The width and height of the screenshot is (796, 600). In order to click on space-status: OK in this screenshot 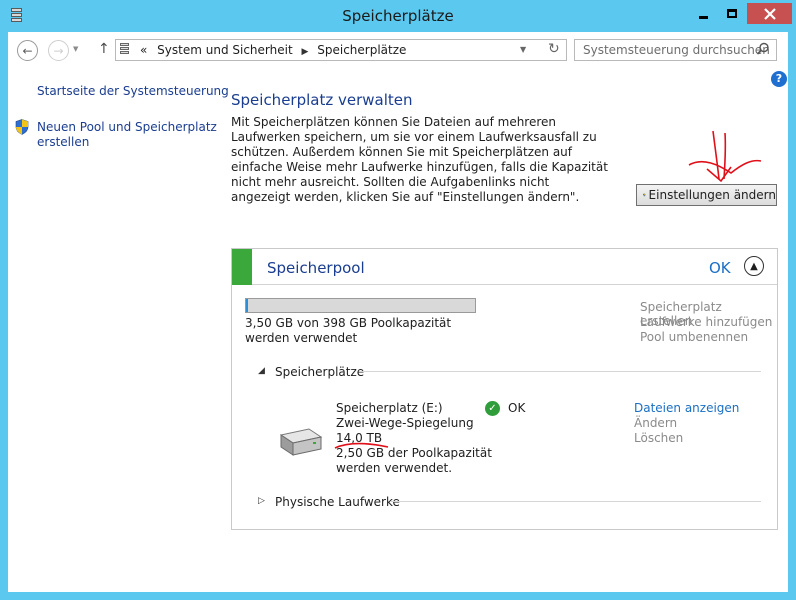, I will do `click(517, 408)`.